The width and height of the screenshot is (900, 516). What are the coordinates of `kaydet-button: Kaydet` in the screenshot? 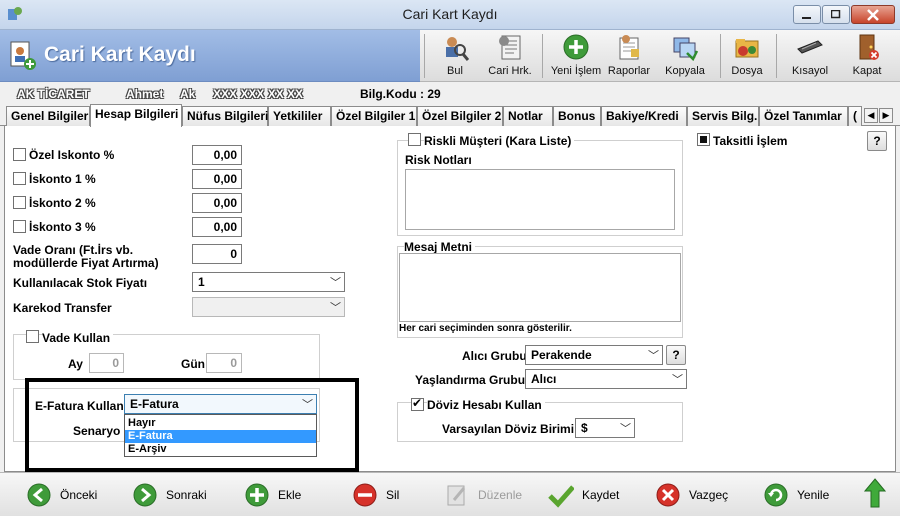 It's located at (583, 495).